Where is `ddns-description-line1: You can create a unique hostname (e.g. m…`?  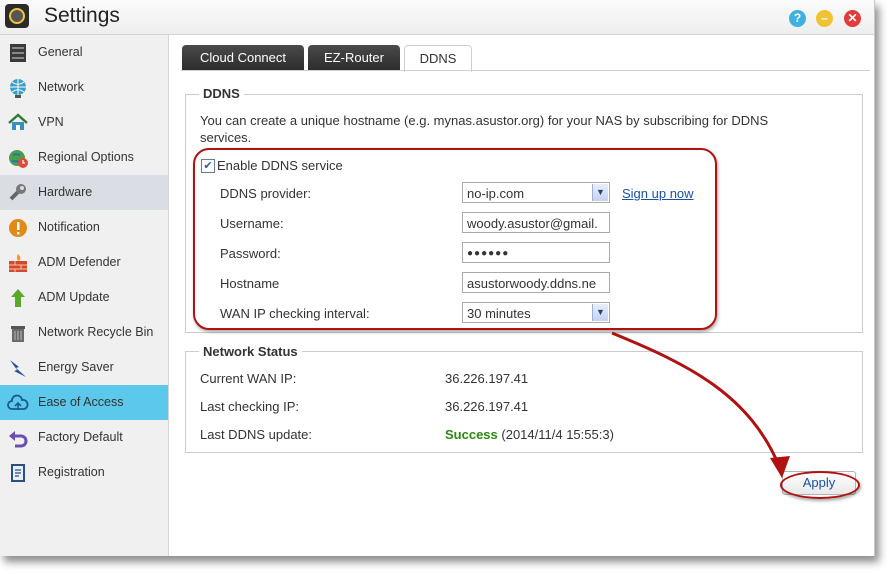 ddns-description-line1: You can create a unique hostname (e.g. m… is located at coordinates (484, 120).